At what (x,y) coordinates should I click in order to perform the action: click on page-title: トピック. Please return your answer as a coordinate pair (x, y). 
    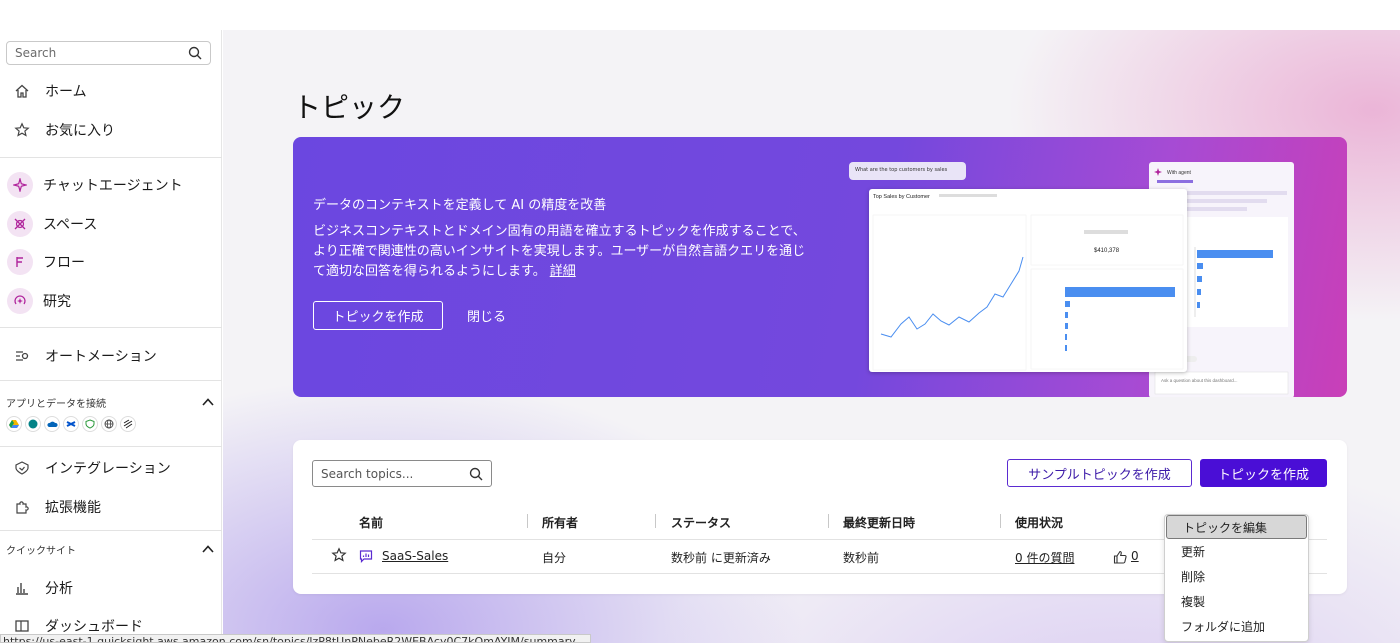
    Looking at the image, I should click on (349, 107).